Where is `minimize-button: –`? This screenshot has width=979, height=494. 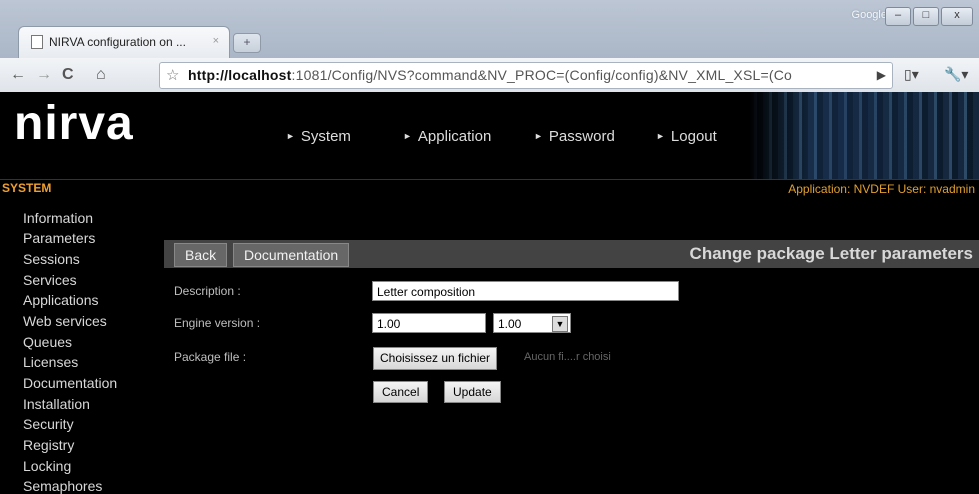 minimize-button: – is located at coordinates (898, 16).